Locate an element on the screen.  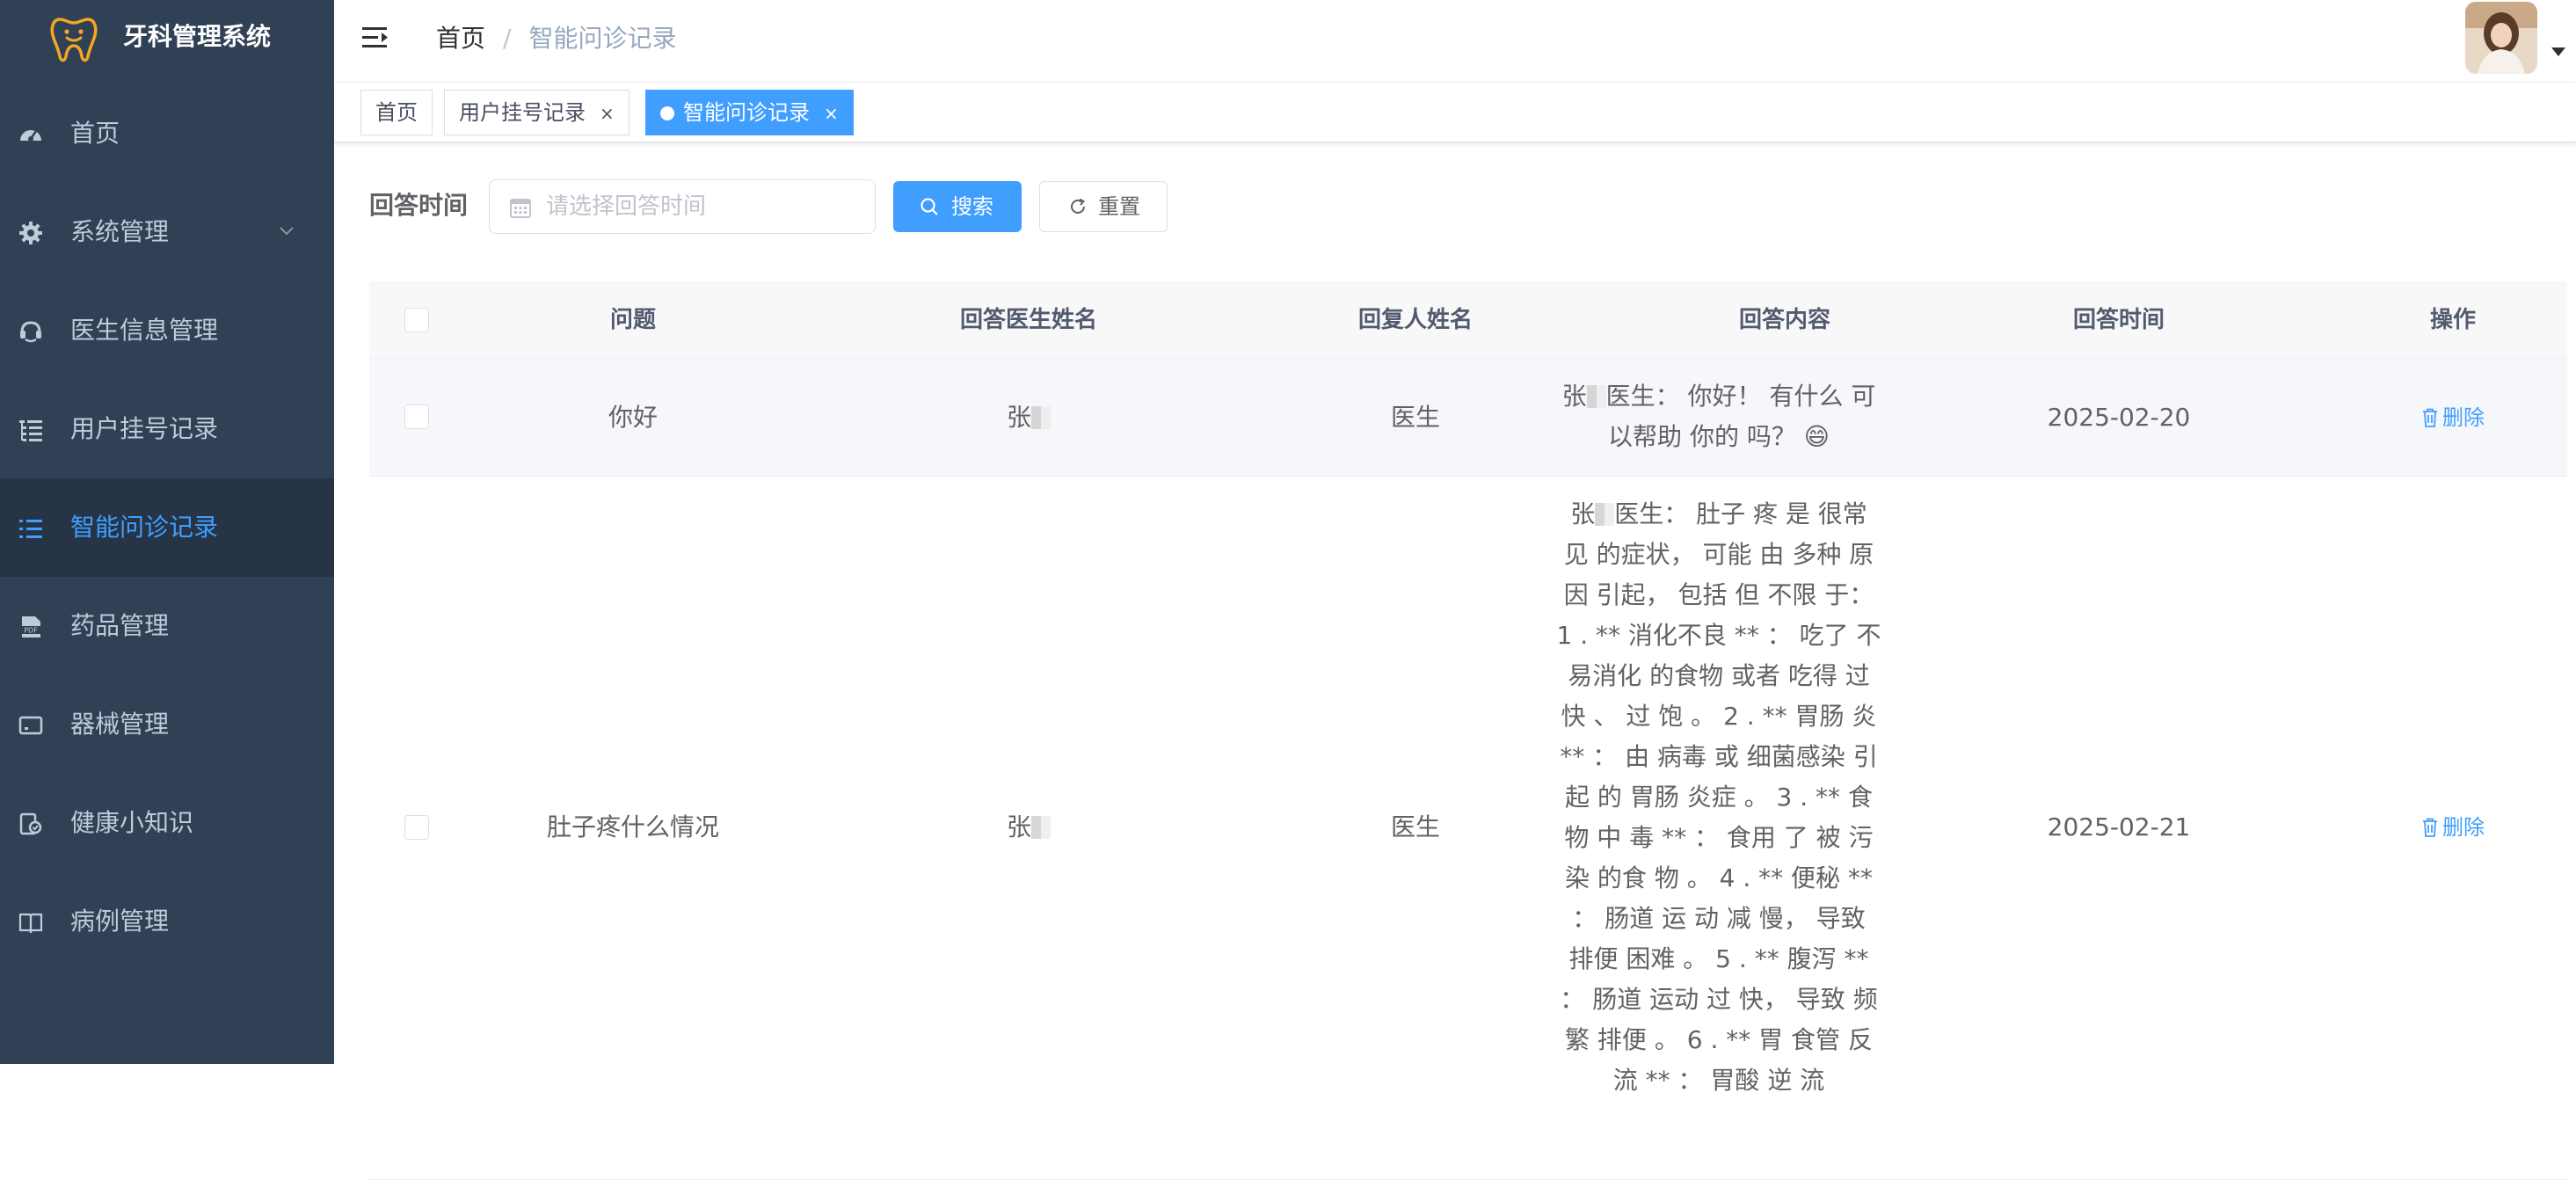
trash-icon is located at coordinates (2430, 827).